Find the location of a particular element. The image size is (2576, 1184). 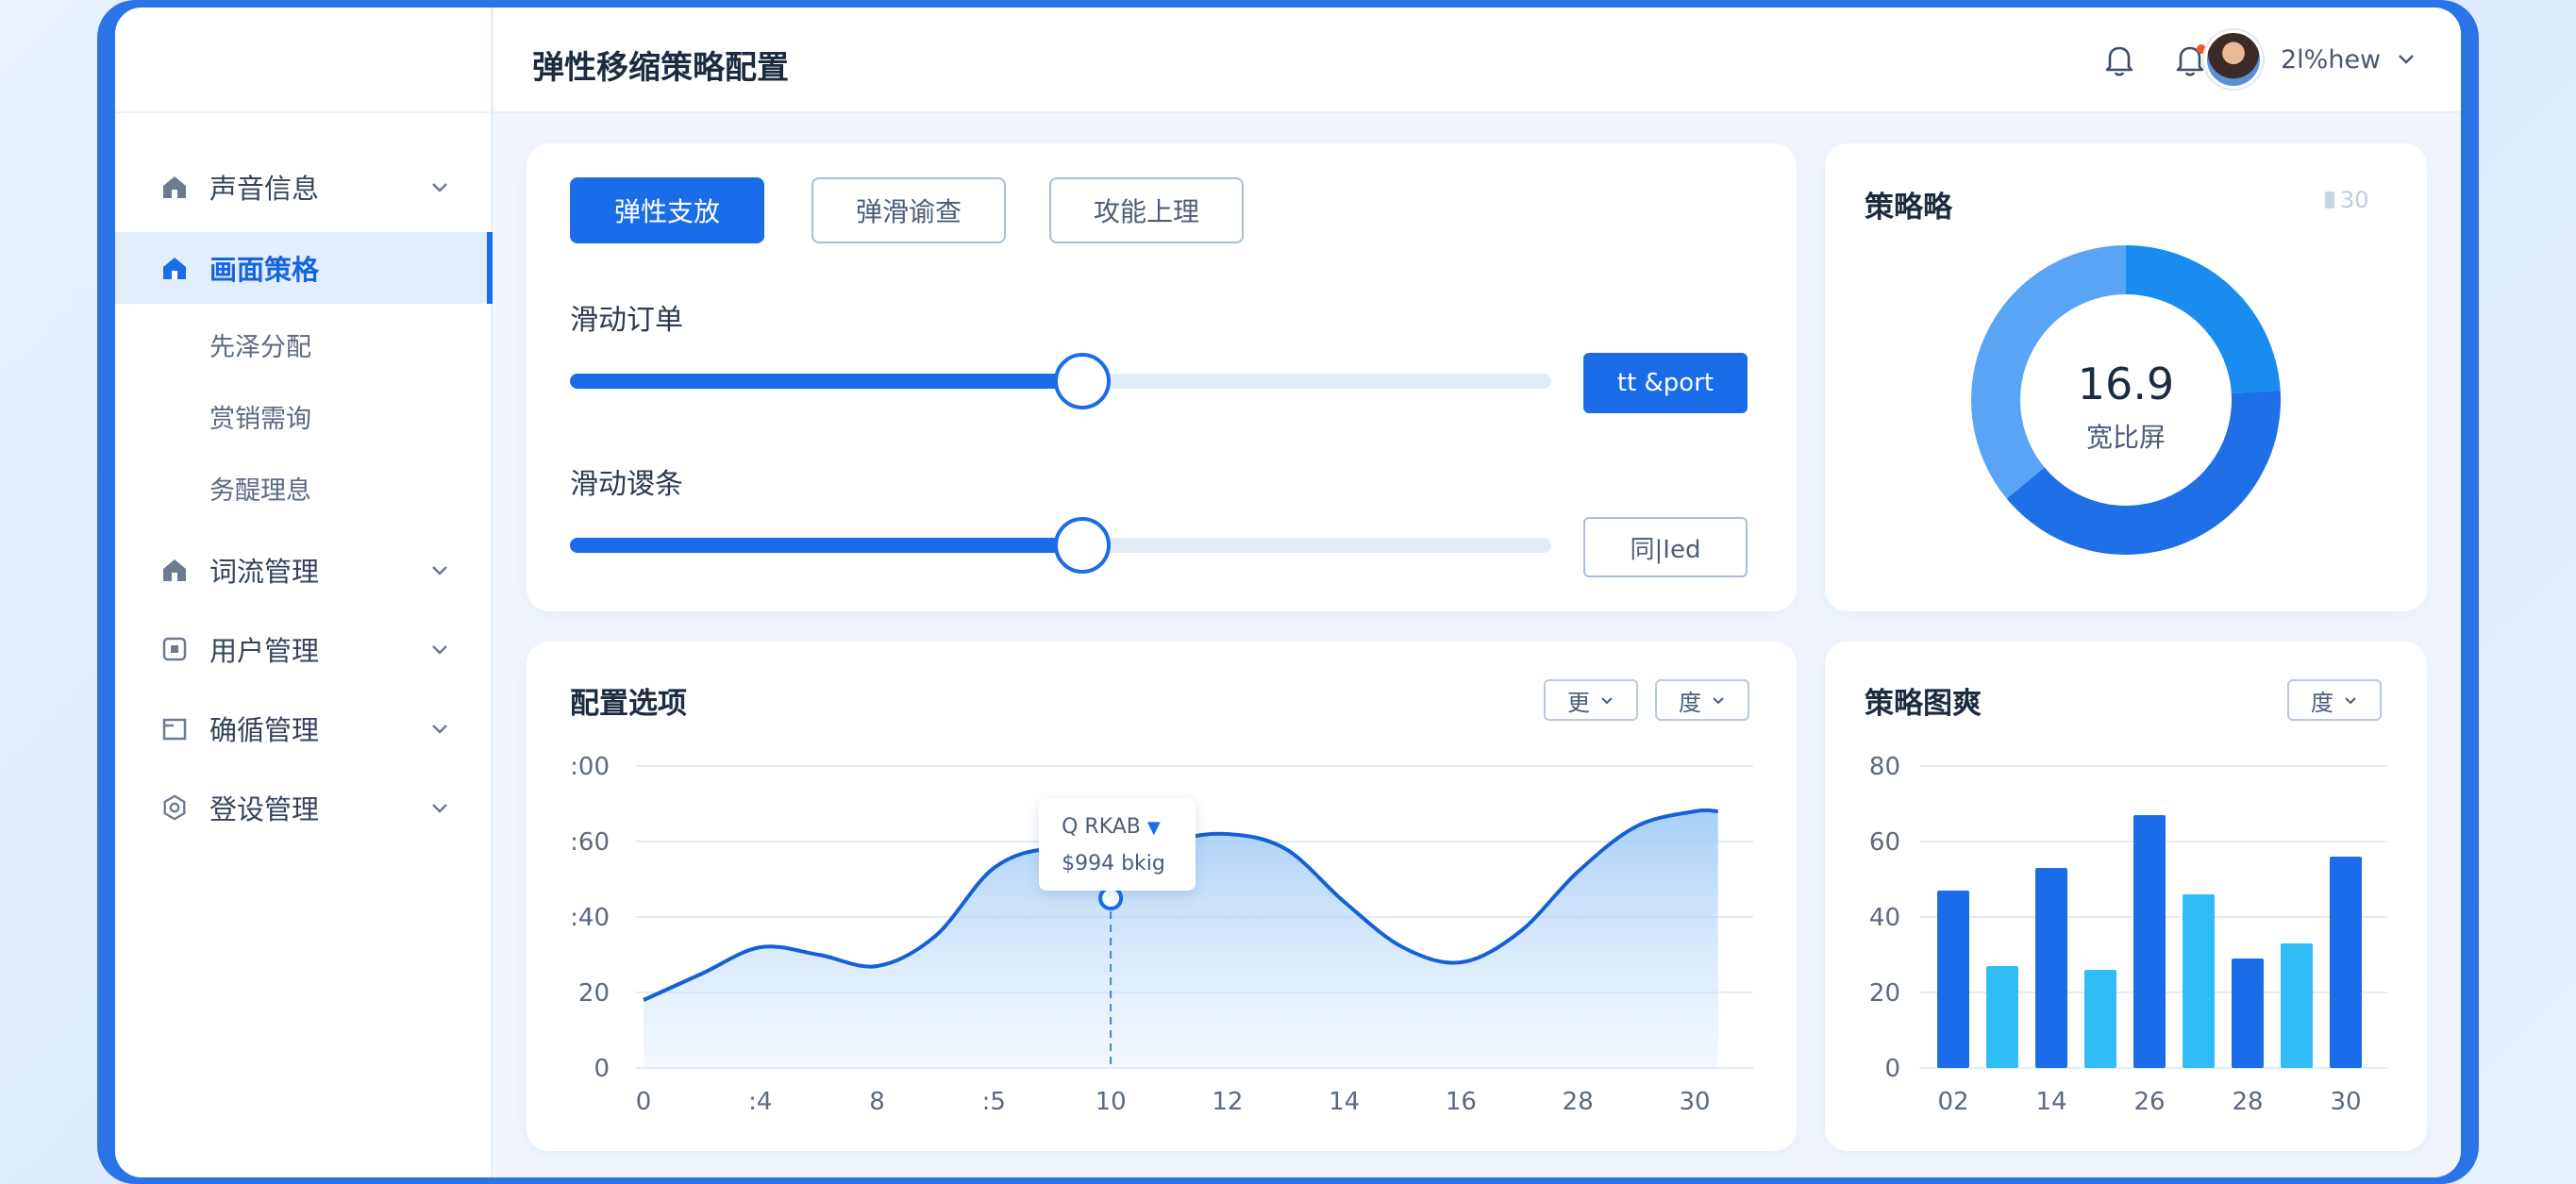

x-tick-label: 12 is located at coordinates (1227, 1102).